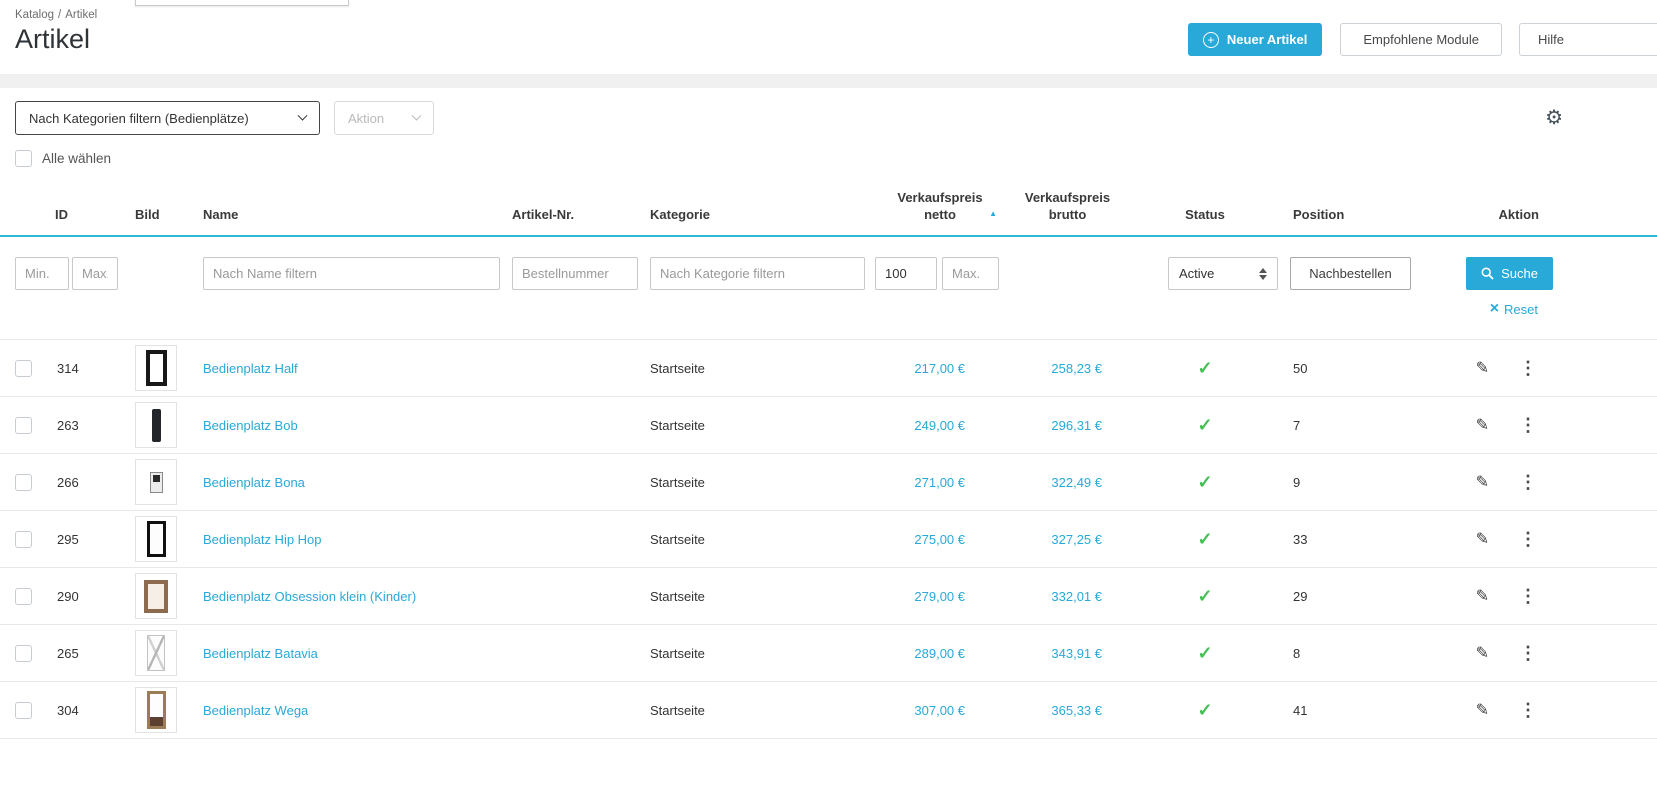  Describe the element at coordinates (1076, 368) in the screenshot. I see `price-gross: 258,23 €` at that location.